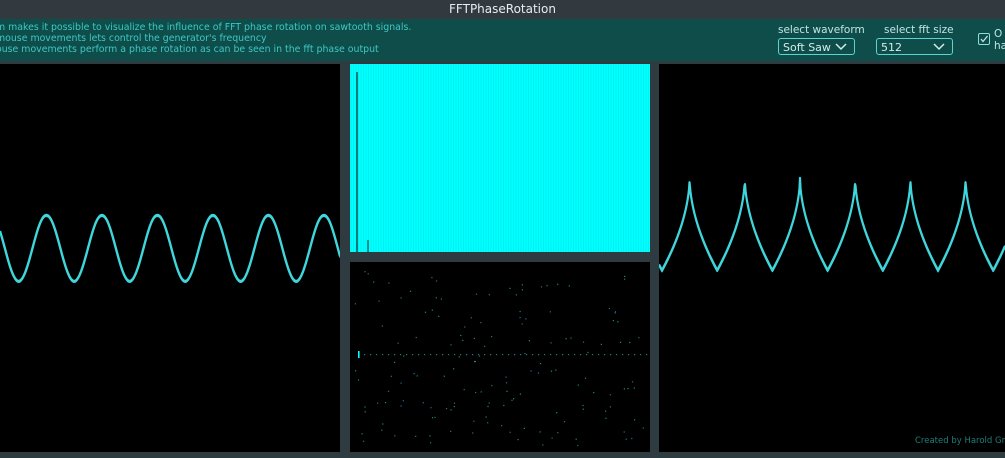 Image resolution: width=1005 pixels, height=458 pixels. I want to click on fft-size-select: 512, so click(914, 46).